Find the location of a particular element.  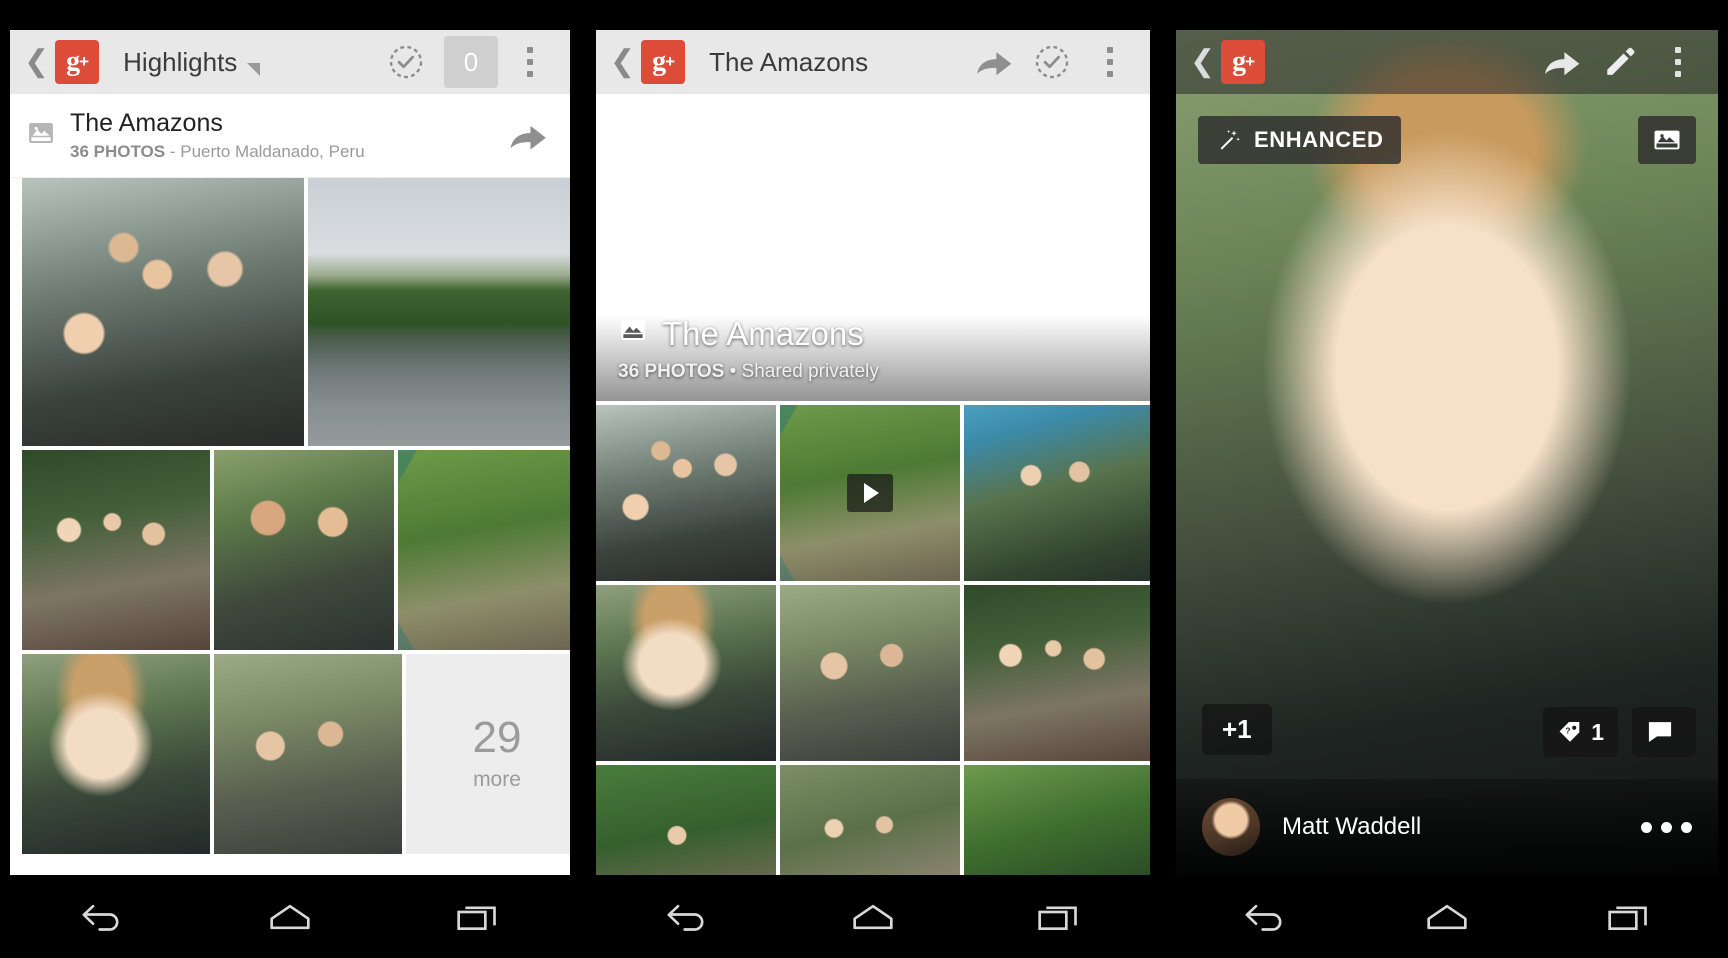

pencil-icon is located at coordinates (1620, 62).